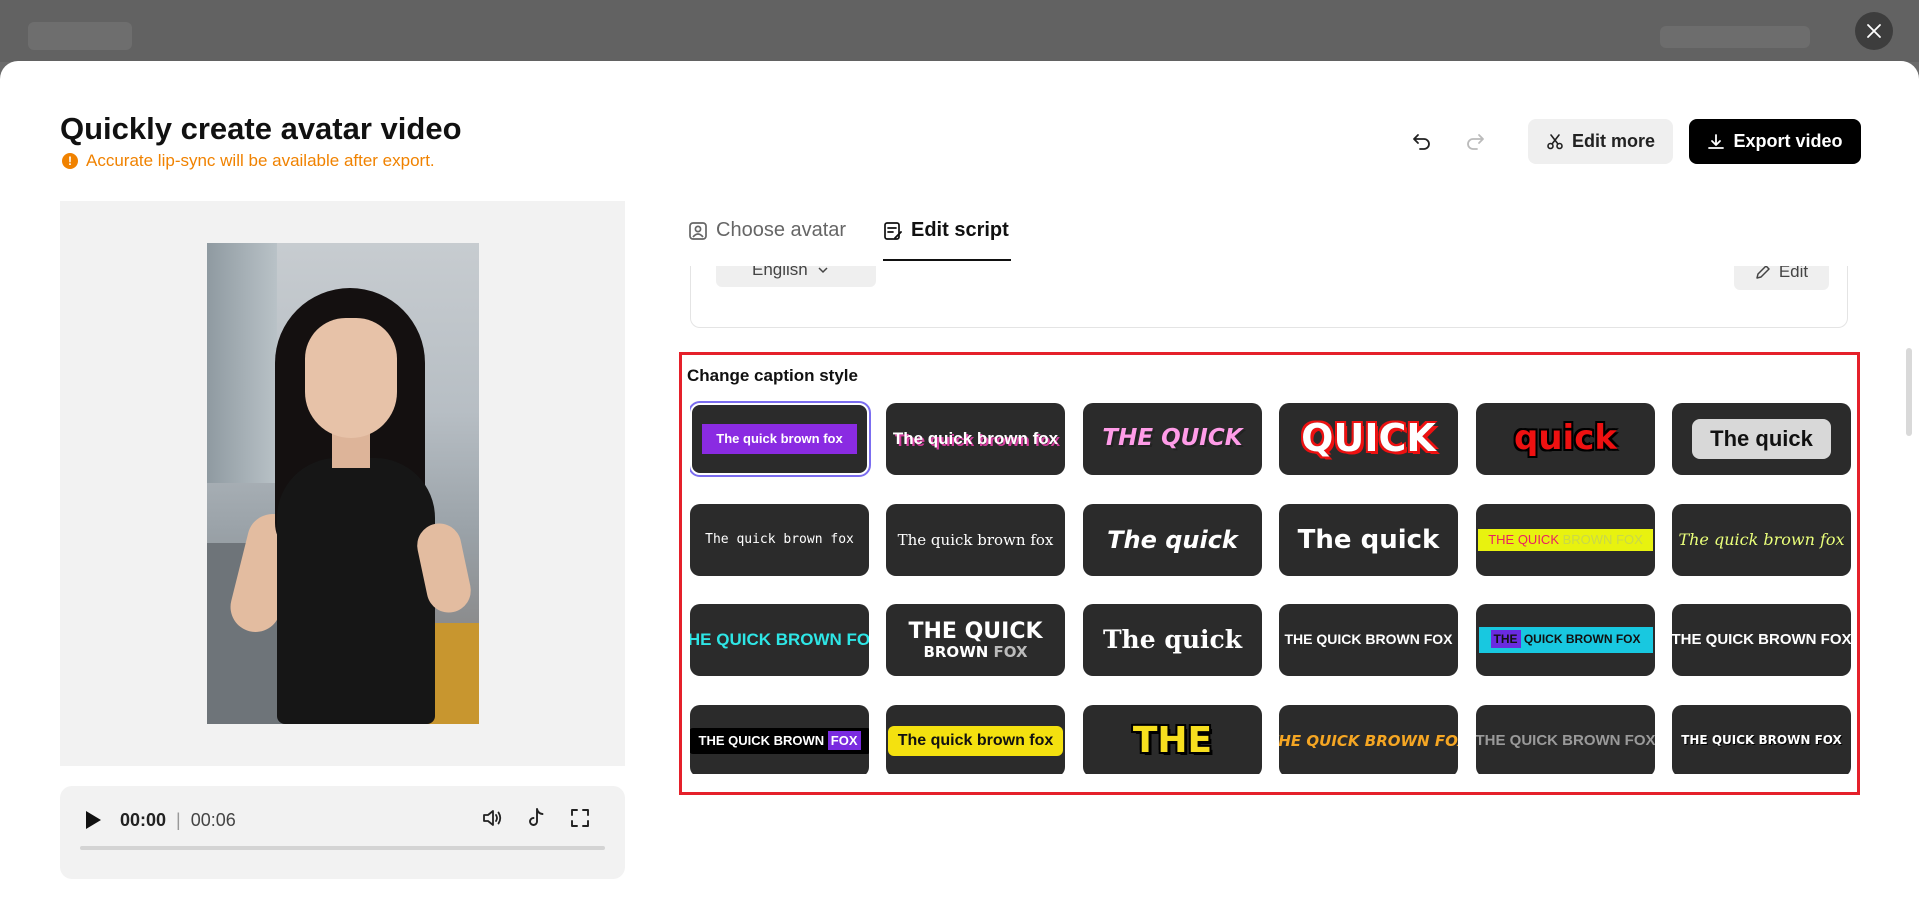 Image resolution: width=1919 pixels, height=901 pixels. I want to click on edit-more-label: Edit more, so click(1613, 141).